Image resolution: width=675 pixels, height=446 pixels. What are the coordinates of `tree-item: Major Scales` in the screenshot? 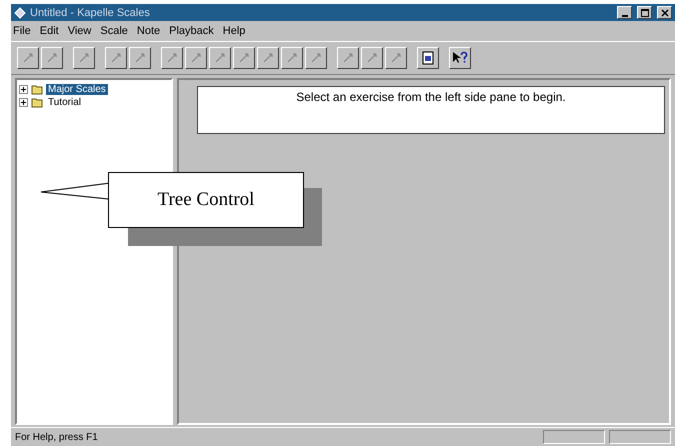 It's located at (77, 89).